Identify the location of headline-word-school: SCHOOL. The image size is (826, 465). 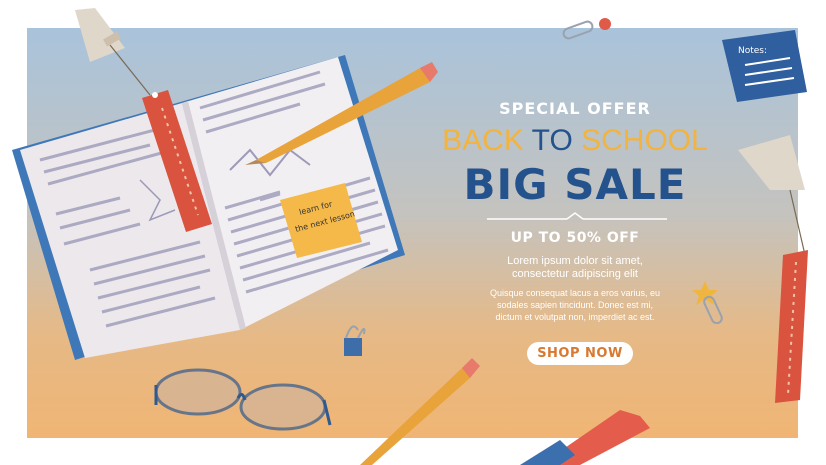
(644, 140).